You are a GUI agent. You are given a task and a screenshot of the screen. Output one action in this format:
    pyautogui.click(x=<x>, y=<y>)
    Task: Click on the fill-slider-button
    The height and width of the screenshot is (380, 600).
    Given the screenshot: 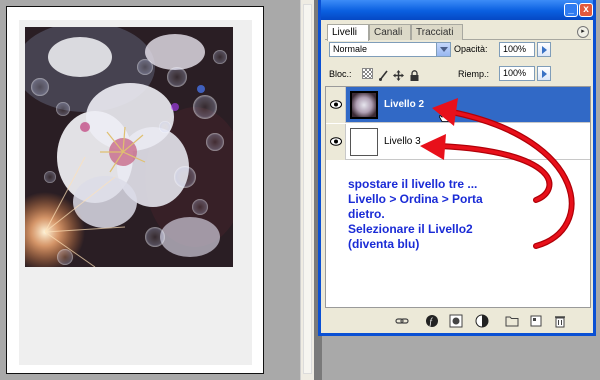 What is the action you would take?
    pyautogui.click(x=544, y=73)
    